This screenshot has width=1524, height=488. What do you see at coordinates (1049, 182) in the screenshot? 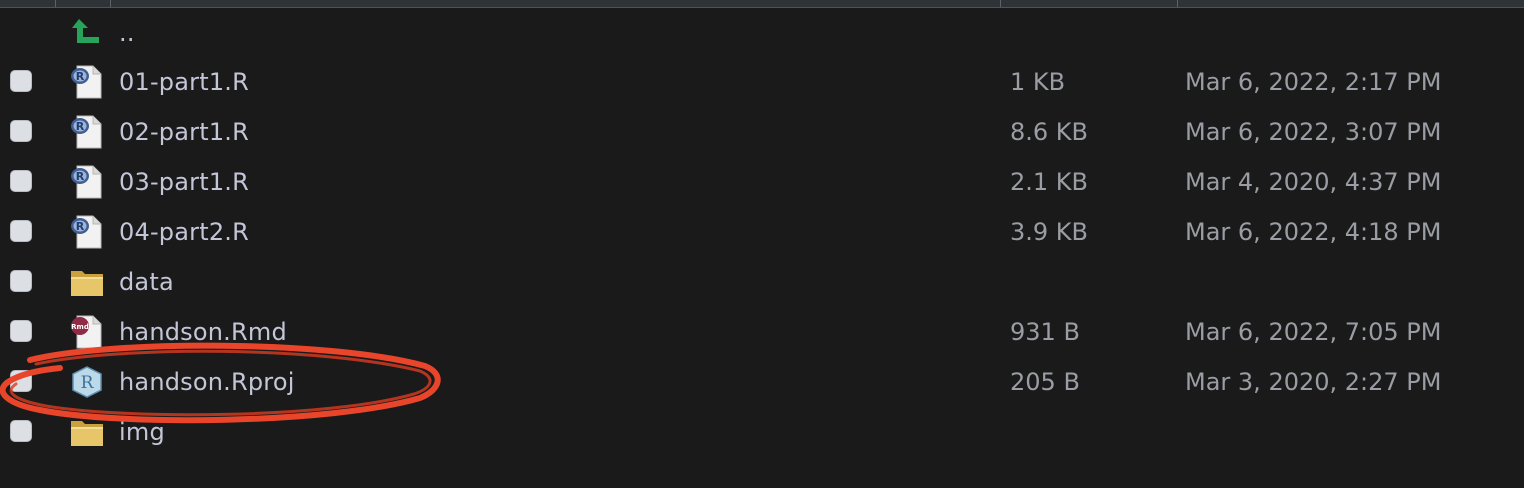
I see `file-size: 2.1 KB` at bounding box center [1049, 182].